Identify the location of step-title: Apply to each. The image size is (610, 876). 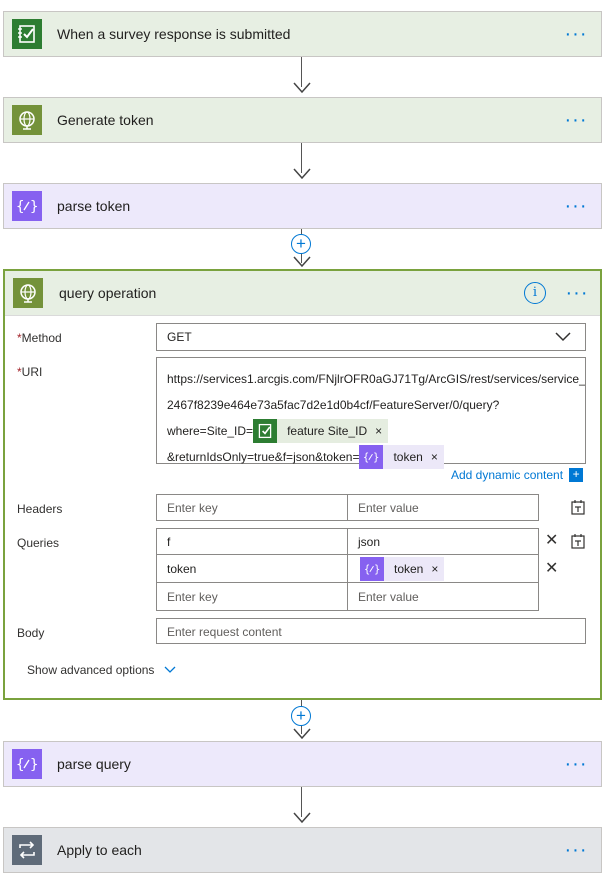
(99, 850).